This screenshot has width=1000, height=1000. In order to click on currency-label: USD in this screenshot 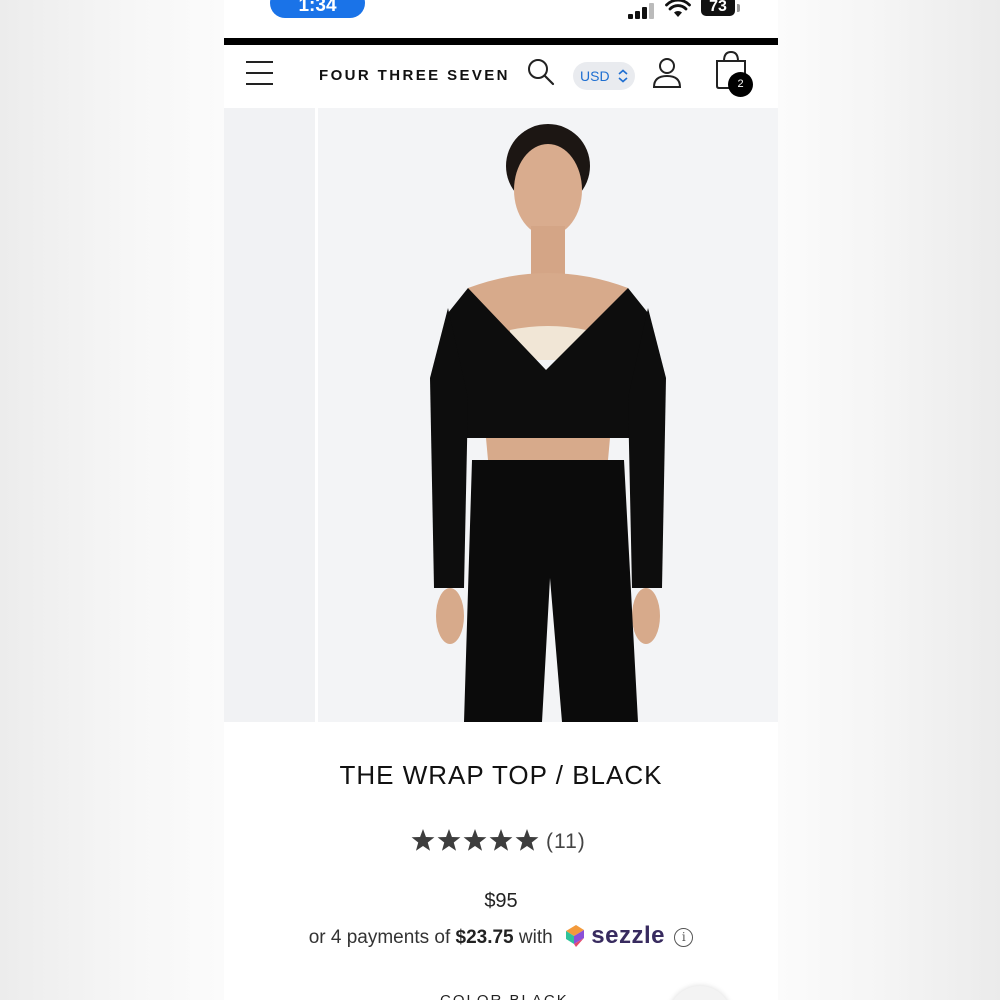, I will do `click(595, 76)`.